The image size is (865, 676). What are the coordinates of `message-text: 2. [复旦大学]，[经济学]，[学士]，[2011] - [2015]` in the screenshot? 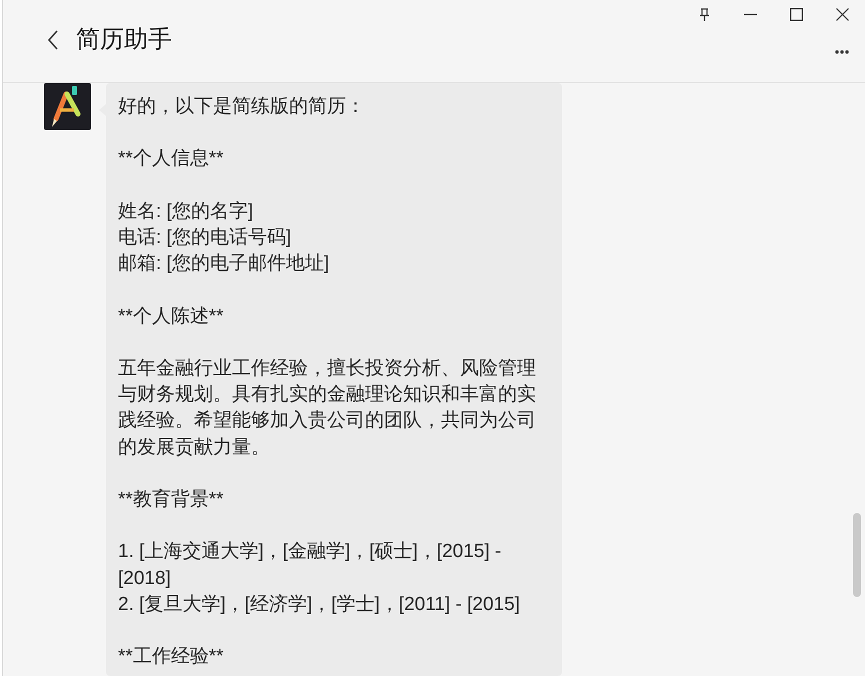 It's located at (319, 604).